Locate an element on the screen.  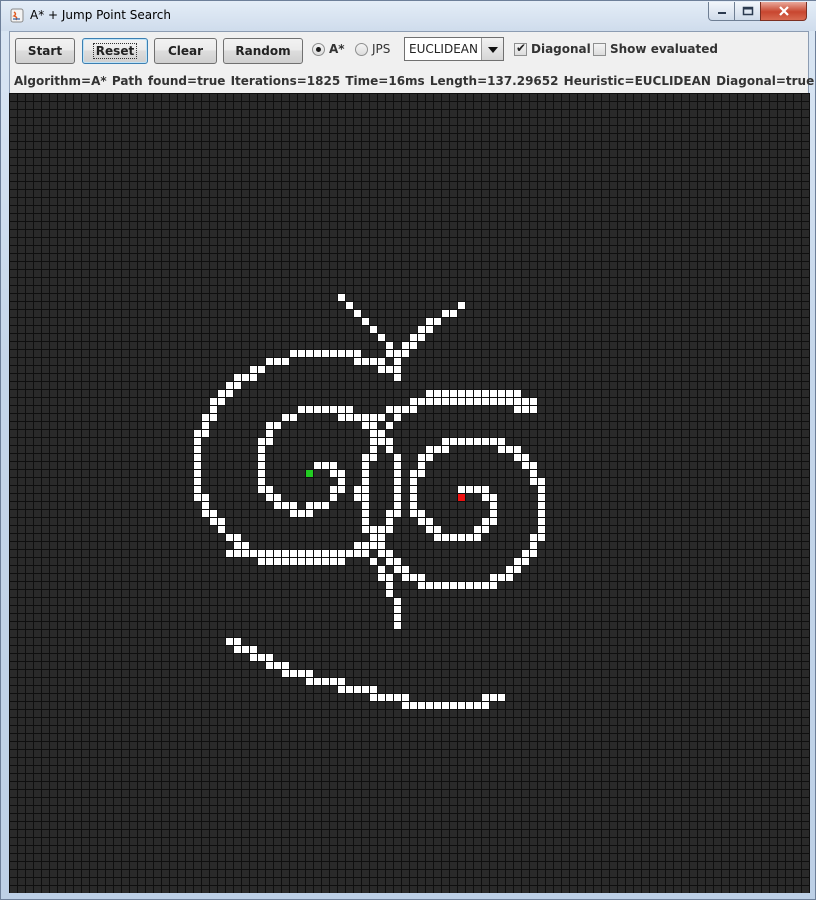
start-cell-marker is located at coordinates (309, 473).